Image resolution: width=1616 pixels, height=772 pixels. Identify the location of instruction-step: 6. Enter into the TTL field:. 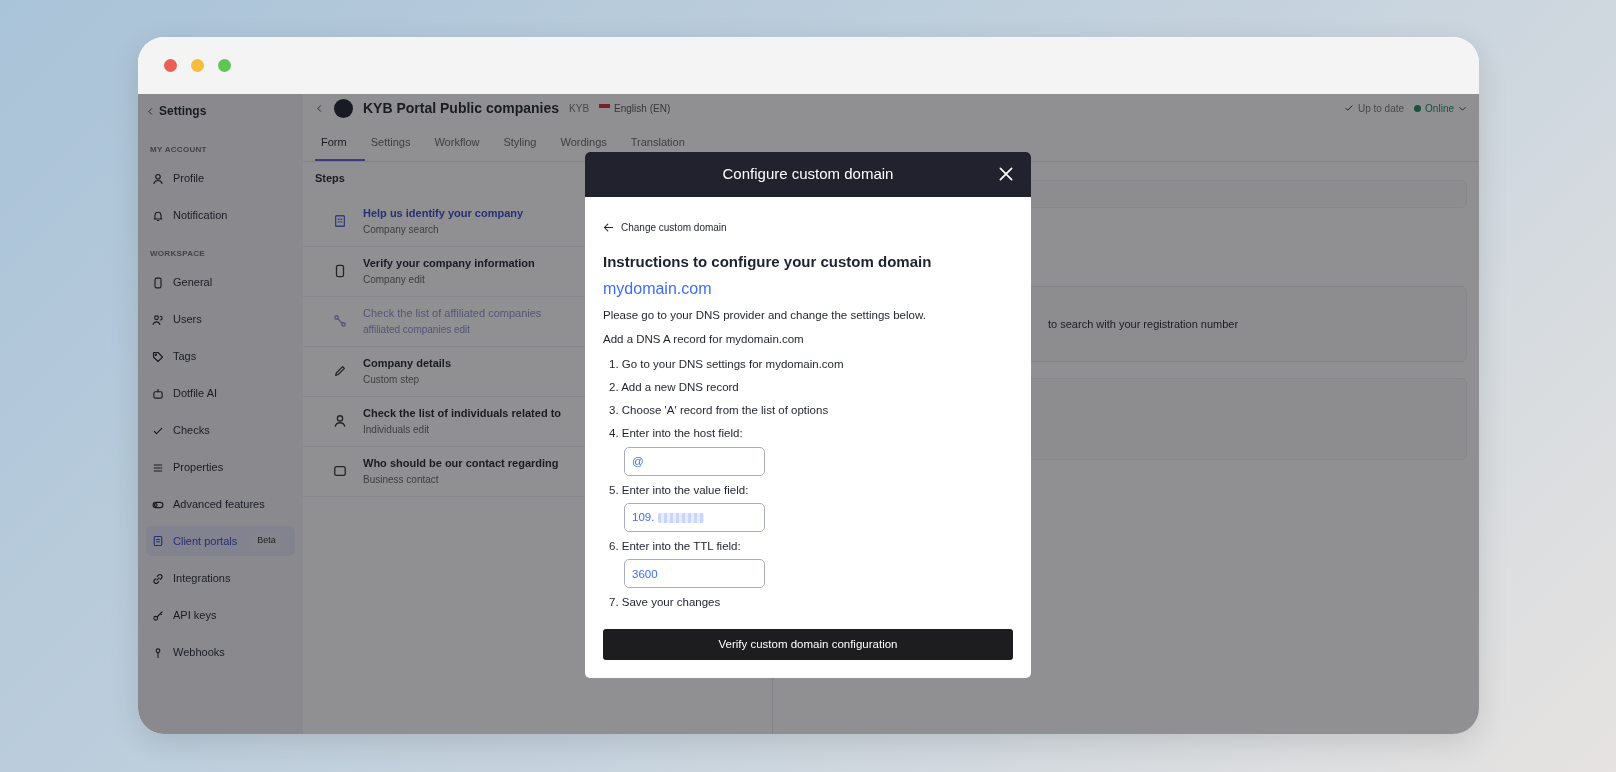
(675, 545).